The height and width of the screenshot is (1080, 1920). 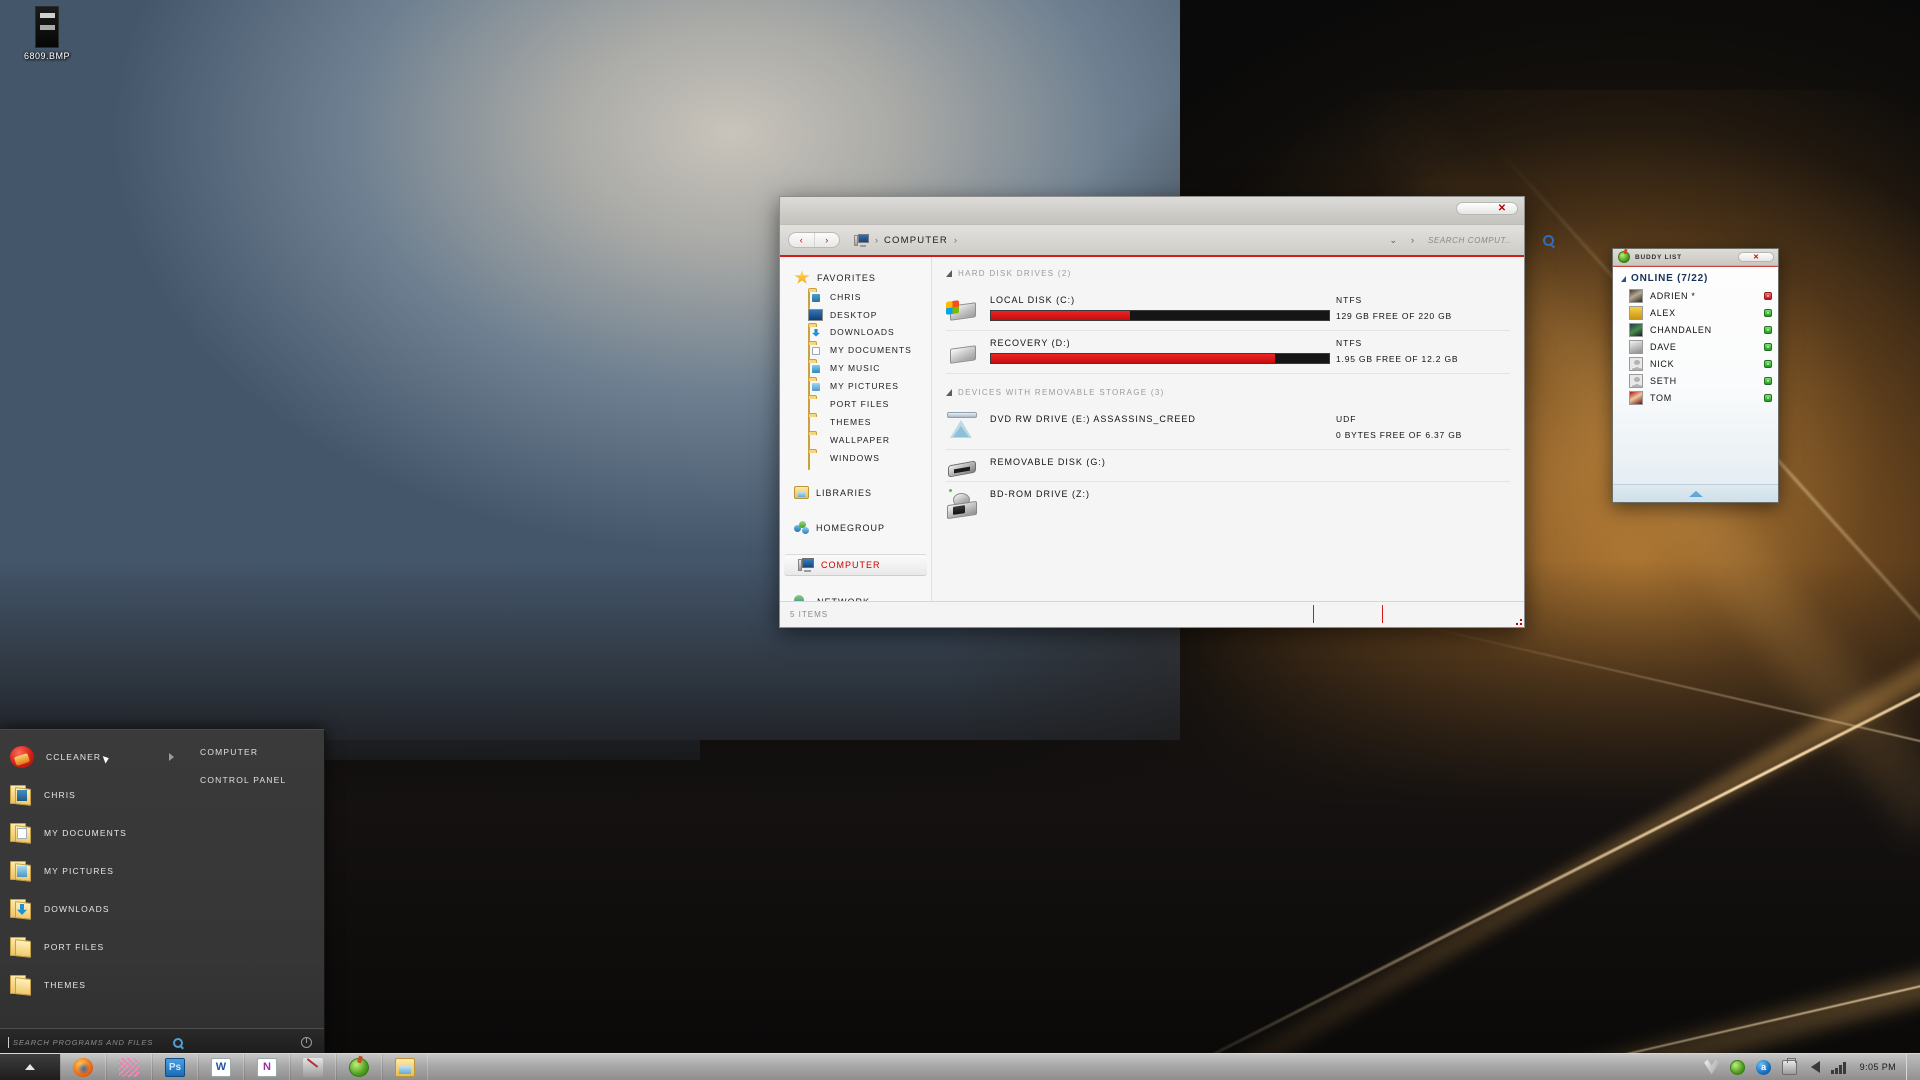 I want to click on plug-icon, so click(x=1790, y=1066).